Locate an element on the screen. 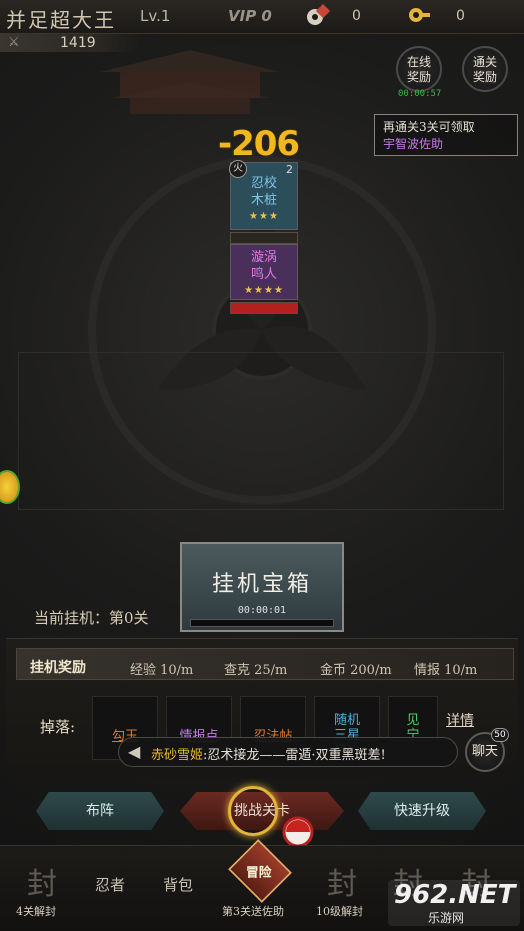 The width and height of the screenshot is (524, 931). enemy-count: 2 is located at coordinates (289, 169).